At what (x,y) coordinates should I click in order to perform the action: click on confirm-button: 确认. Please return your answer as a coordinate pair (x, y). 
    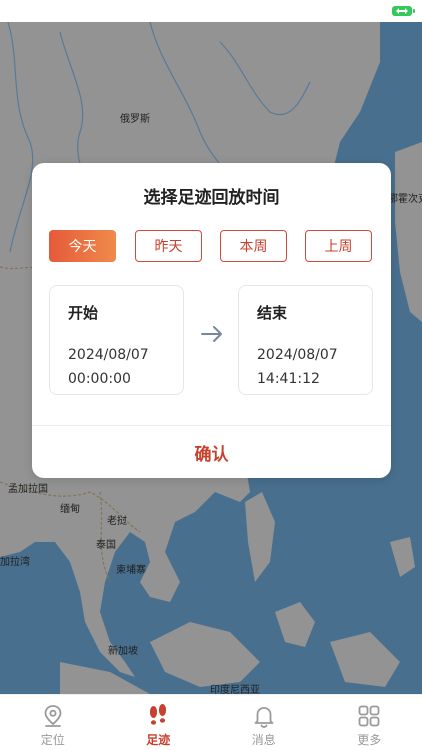
    Looking at the image, I should click on (211, 452).